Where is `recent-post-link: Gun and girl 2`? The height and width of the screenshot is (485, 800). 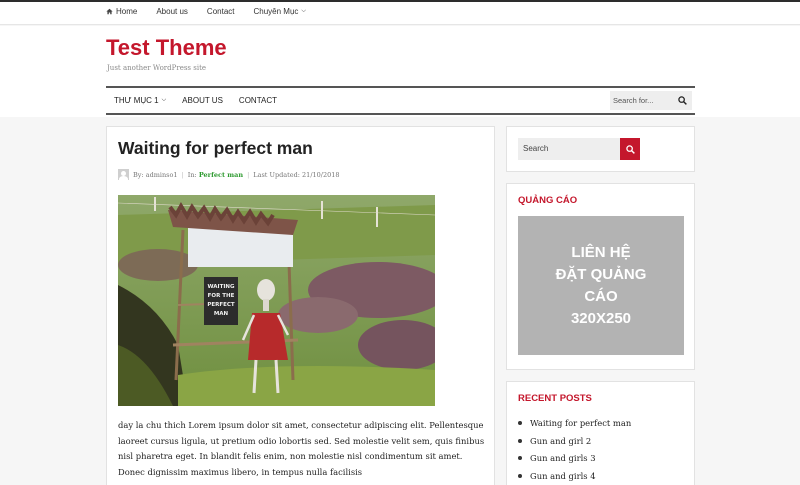 recent-post-link: Gun and girl 2 is located at coordinates (574, 441).